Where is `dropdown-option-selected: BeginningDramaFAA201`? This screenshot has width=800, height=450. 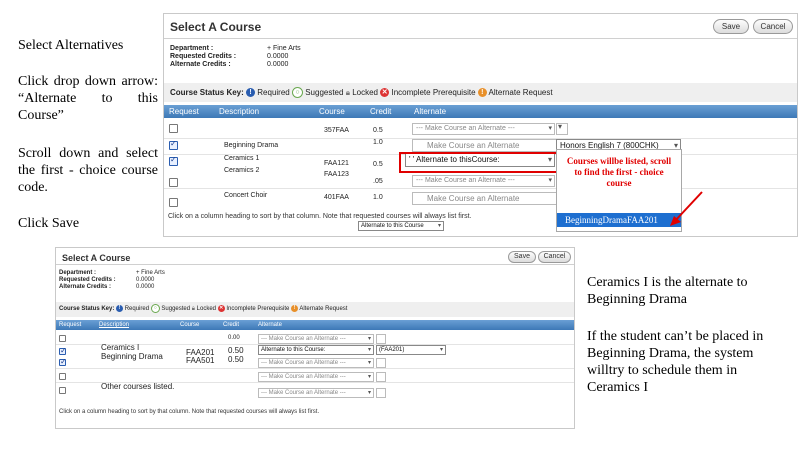 dropdown-option-selected: BeginningDramaFAA201 is located at coordinates (619, 220).